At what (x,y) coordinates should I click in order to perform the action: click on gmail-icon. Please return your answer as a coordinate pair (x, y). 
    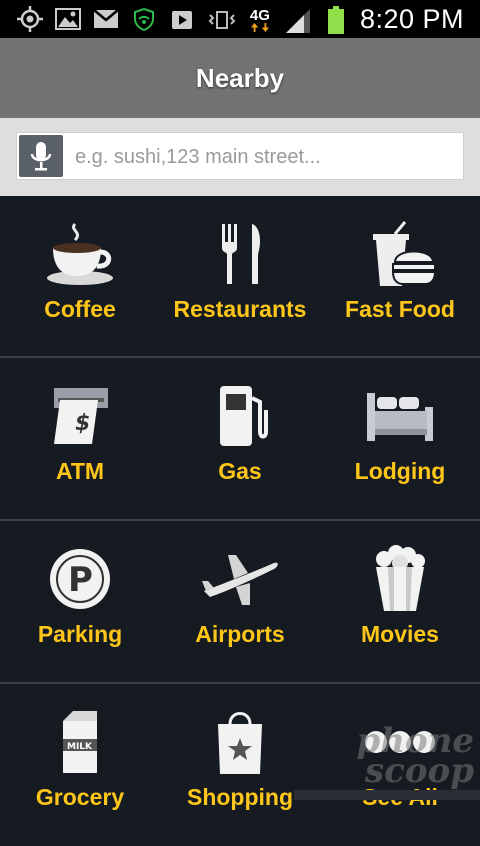
    Looking at the image, I should click on (106, 19).